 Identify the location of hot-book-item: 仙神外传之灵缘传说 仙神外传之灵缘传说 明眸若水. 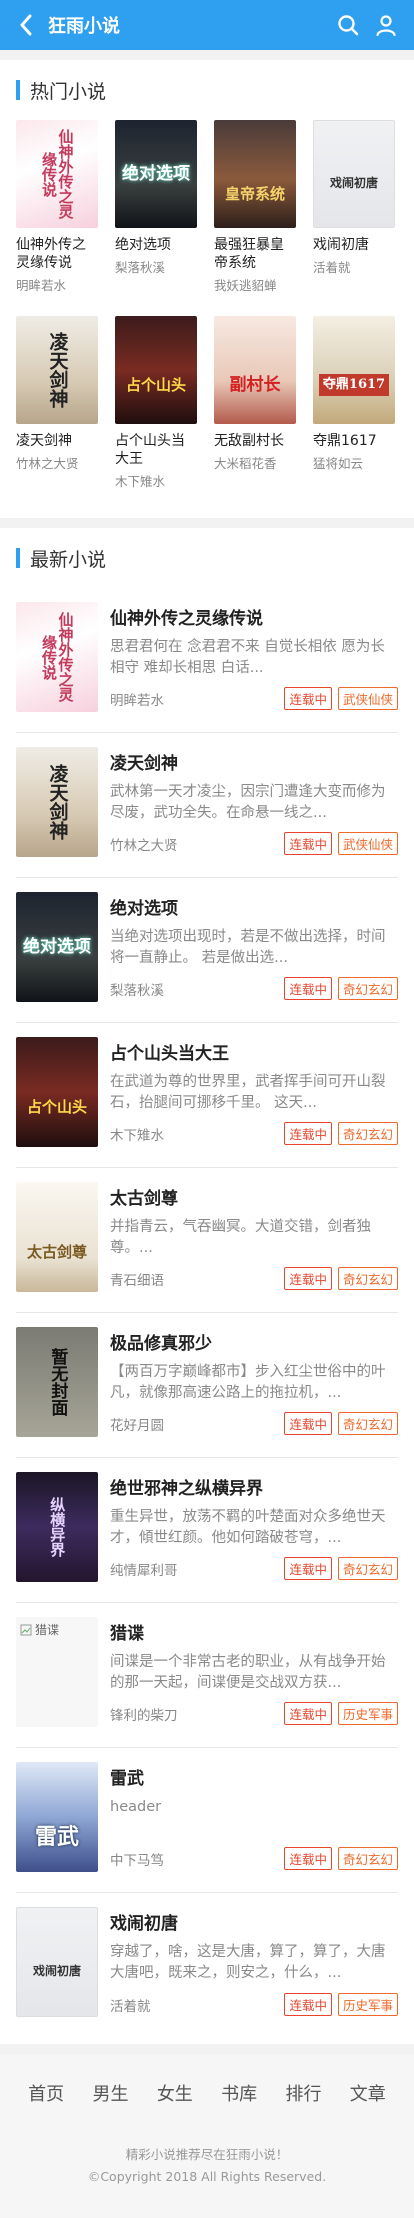
(57, 207).